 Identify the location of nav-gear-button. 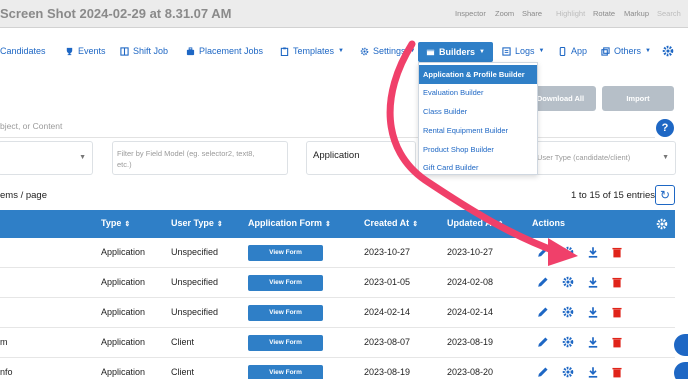
(668, 51).